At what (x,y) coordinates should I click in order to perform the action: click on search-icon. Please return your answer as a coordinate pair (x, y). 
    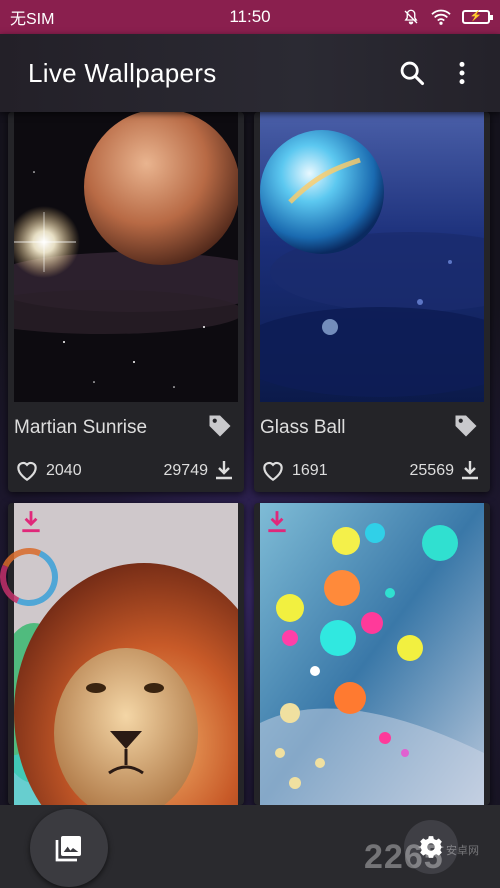
    Looking at the image, I should click on (412, 73).